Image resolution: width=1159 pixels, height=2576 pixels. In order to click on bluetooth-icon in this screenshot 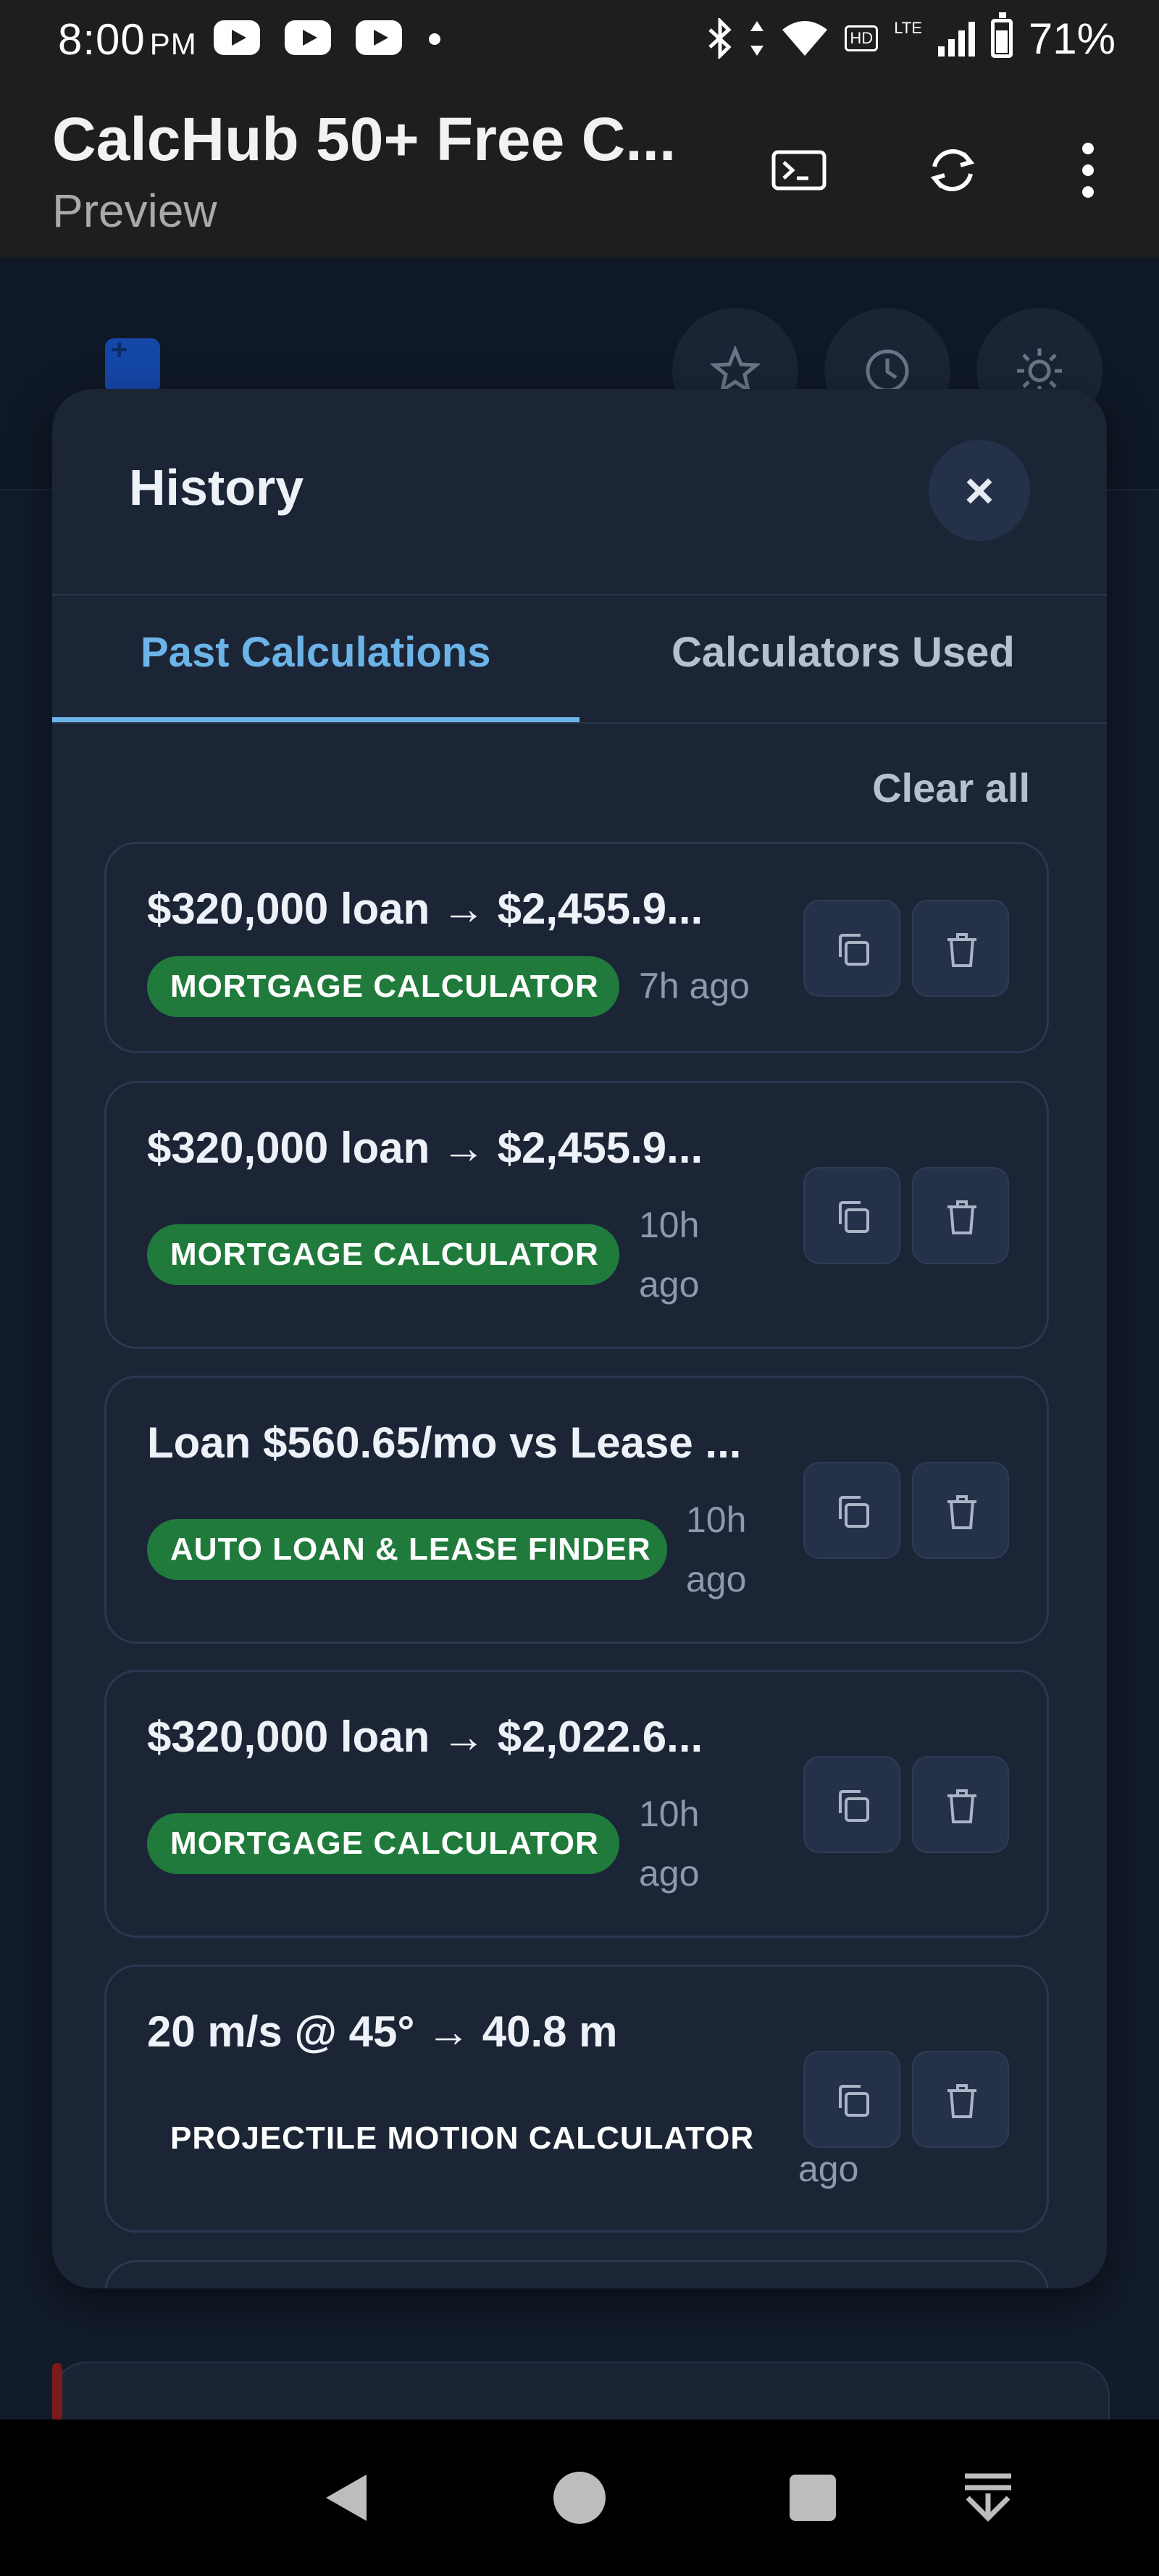, I will do `click(720, 38)`.